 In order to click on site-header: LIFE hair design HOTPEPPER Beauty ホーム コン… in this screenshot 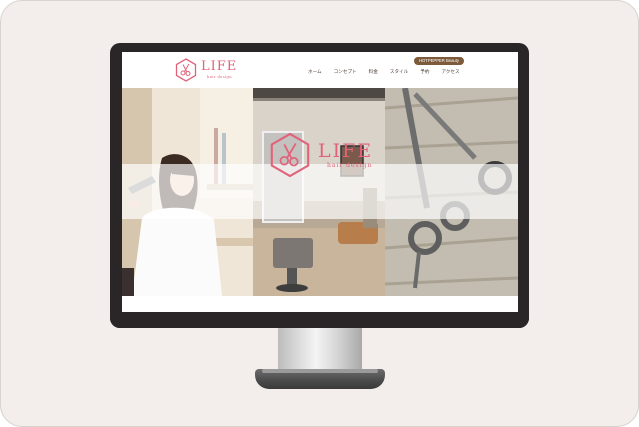, I will do `click(320, 70)`.